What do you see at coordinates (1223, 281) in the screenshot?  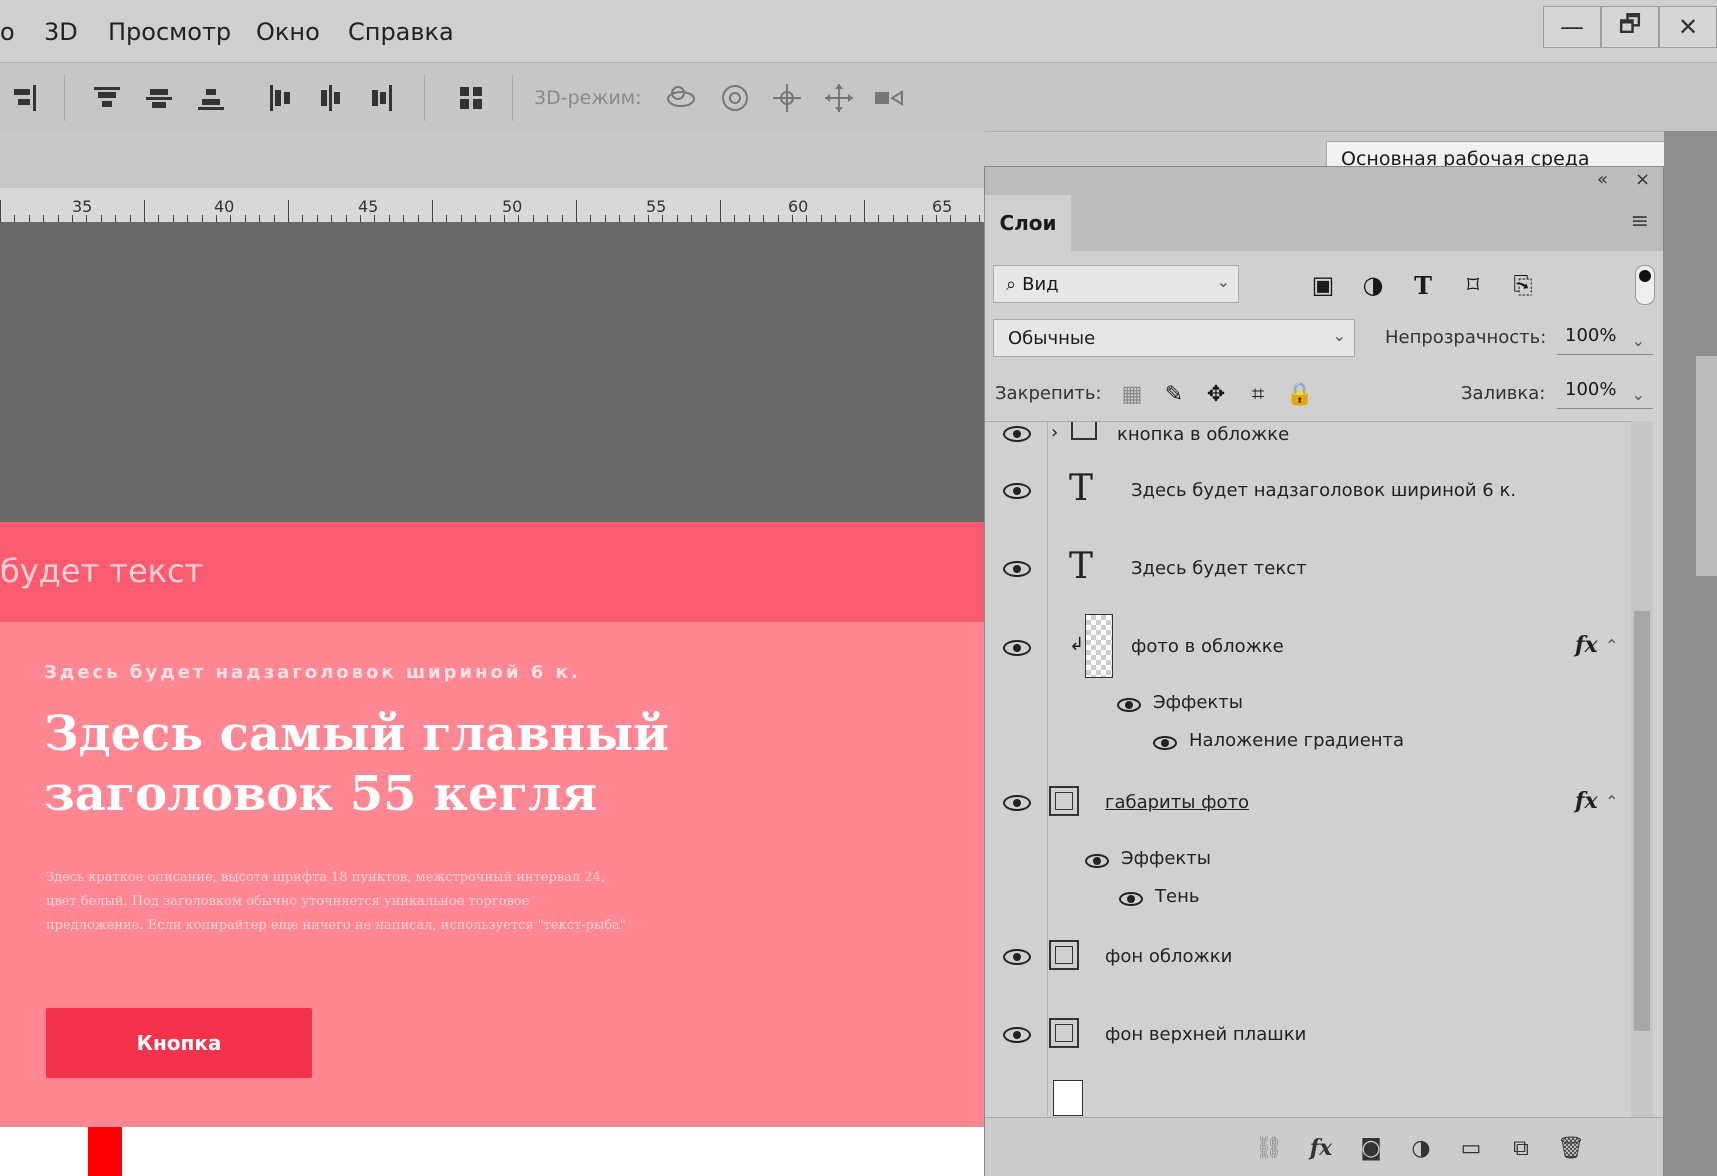 I see `chevron-down-icon: ⌄` at bounding box center [1223, 281].